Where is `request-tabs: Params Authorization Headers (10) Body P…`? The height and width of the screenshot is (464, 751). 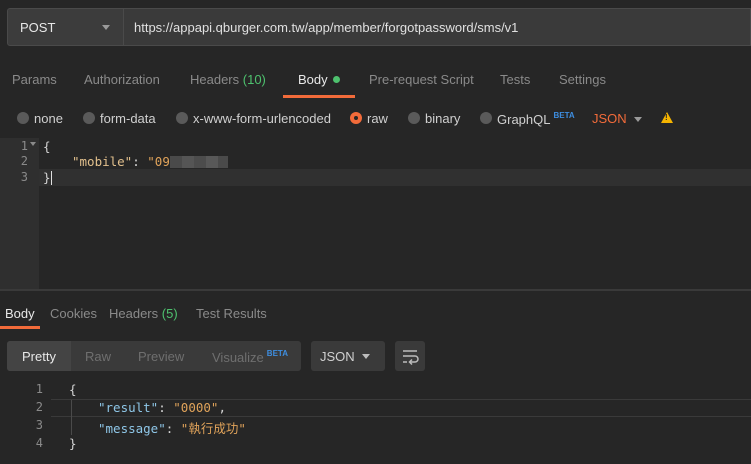
request-tabs: Params Authorization Headers (10) Body P… is located at coordinates (375, 80).